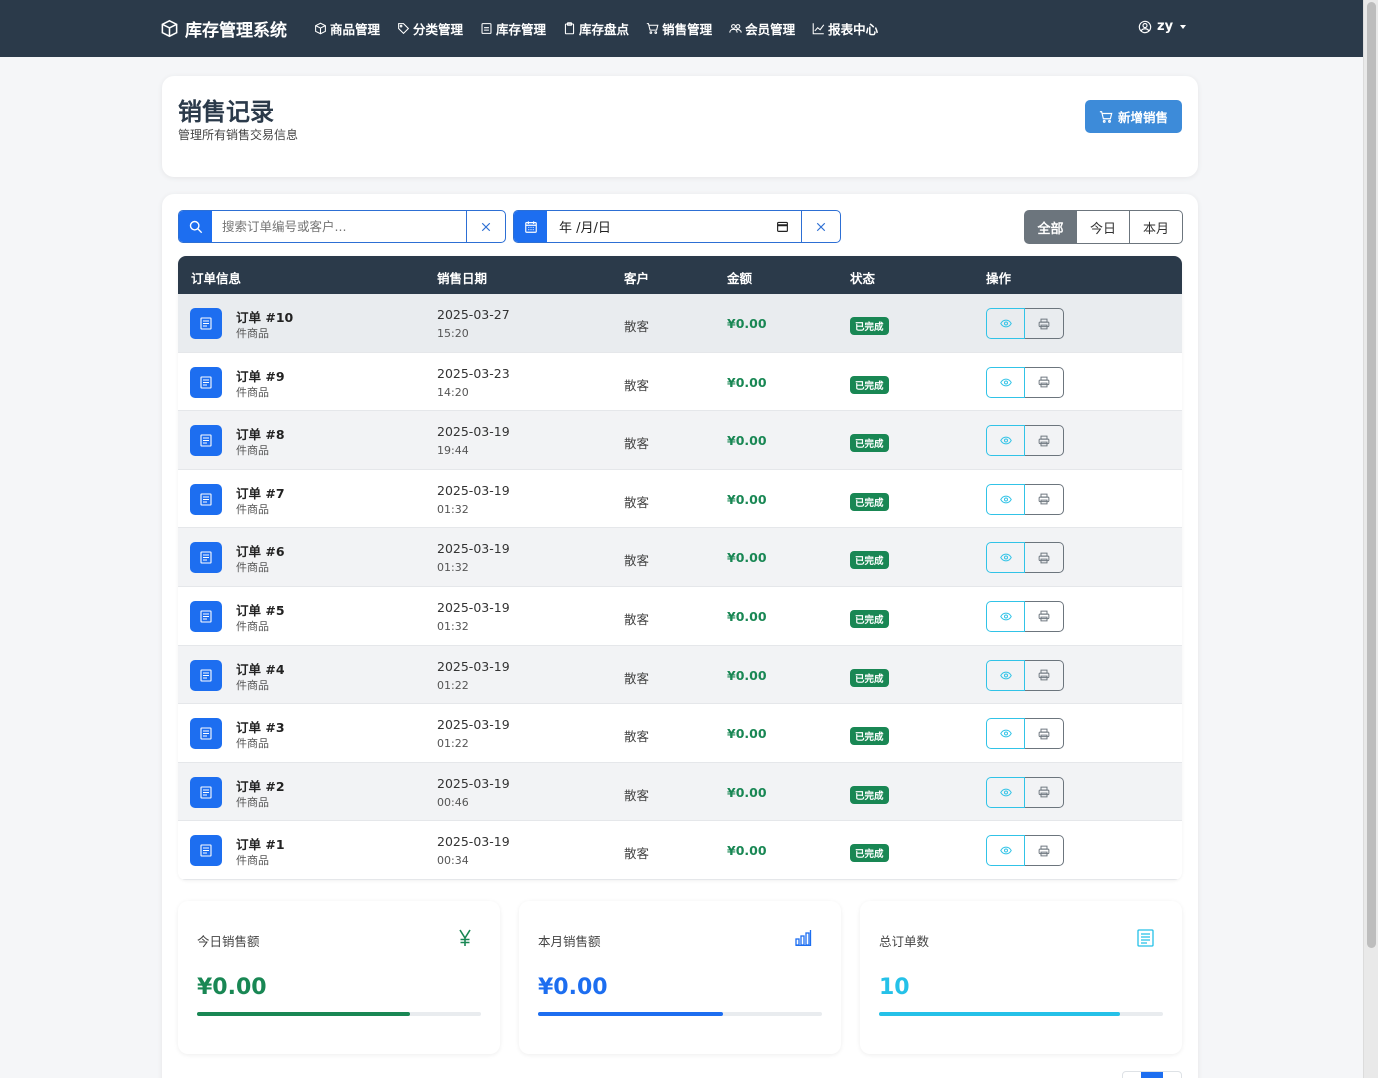 This screenshot has height=1078, width=1378. I want to click on table-row: 订单 #8 件商品 2025-03-19 19:44 散客 ¥0.00 已完成, so click(680, 440).